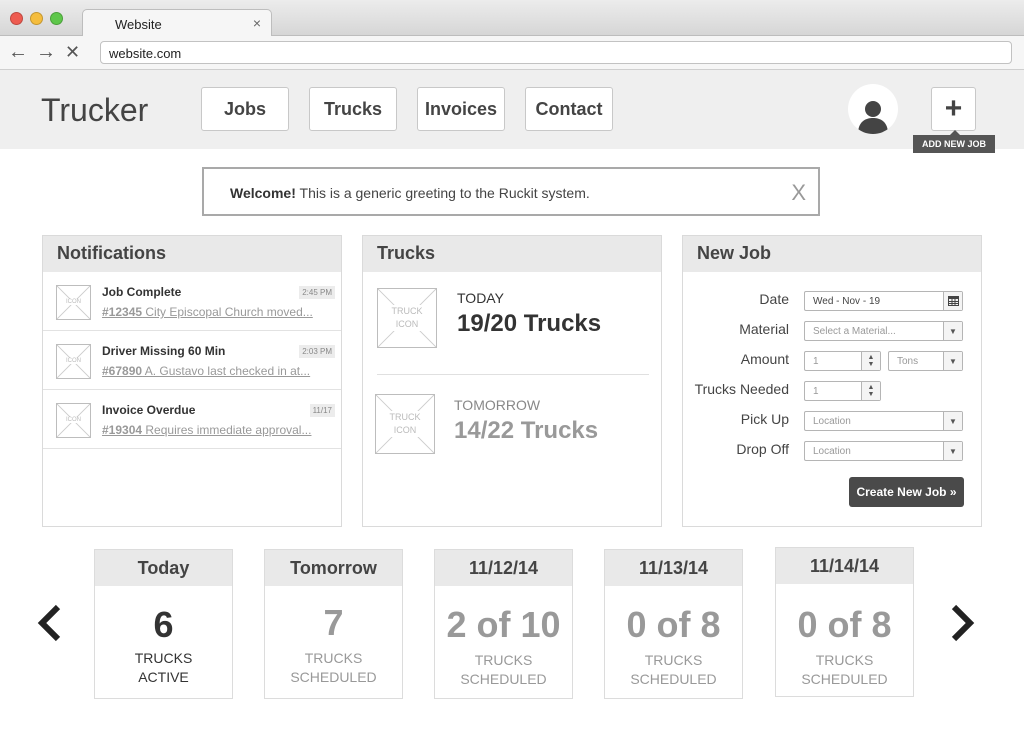  Describe the element at coordinates (883, 301) in the screenshot. I see `date-input: Wed - Nov - 19` at that location.